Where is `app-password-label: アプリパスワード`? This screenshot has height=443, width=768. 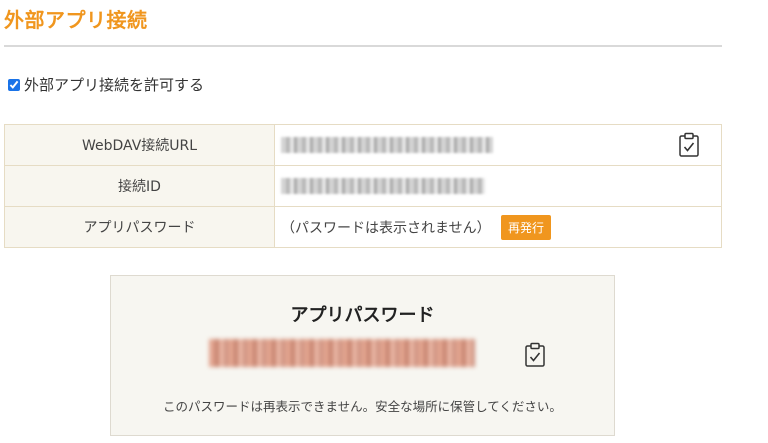
app-password-label: アプリパスワード is located at coordinates (139, 227).